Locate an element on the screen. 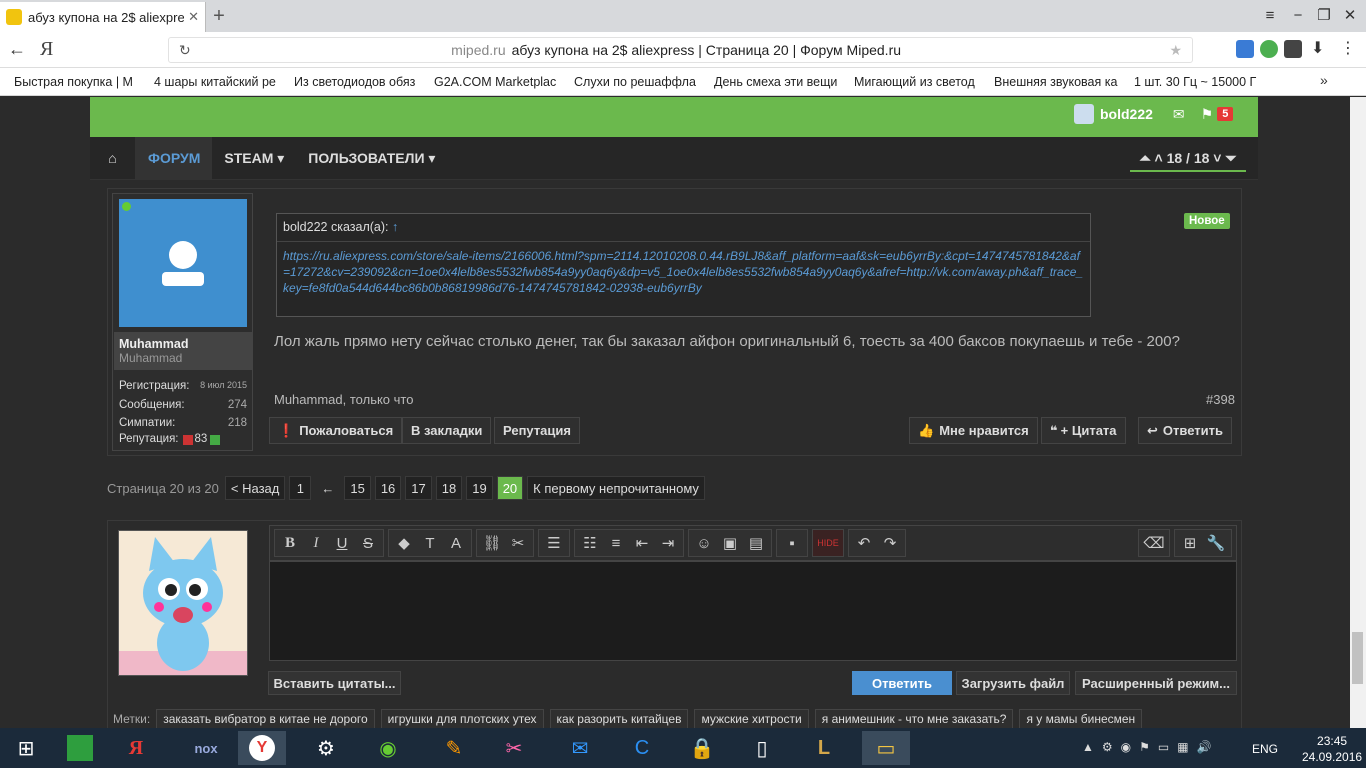  reputation-button: Репутация is located at coordinates (537, 430).